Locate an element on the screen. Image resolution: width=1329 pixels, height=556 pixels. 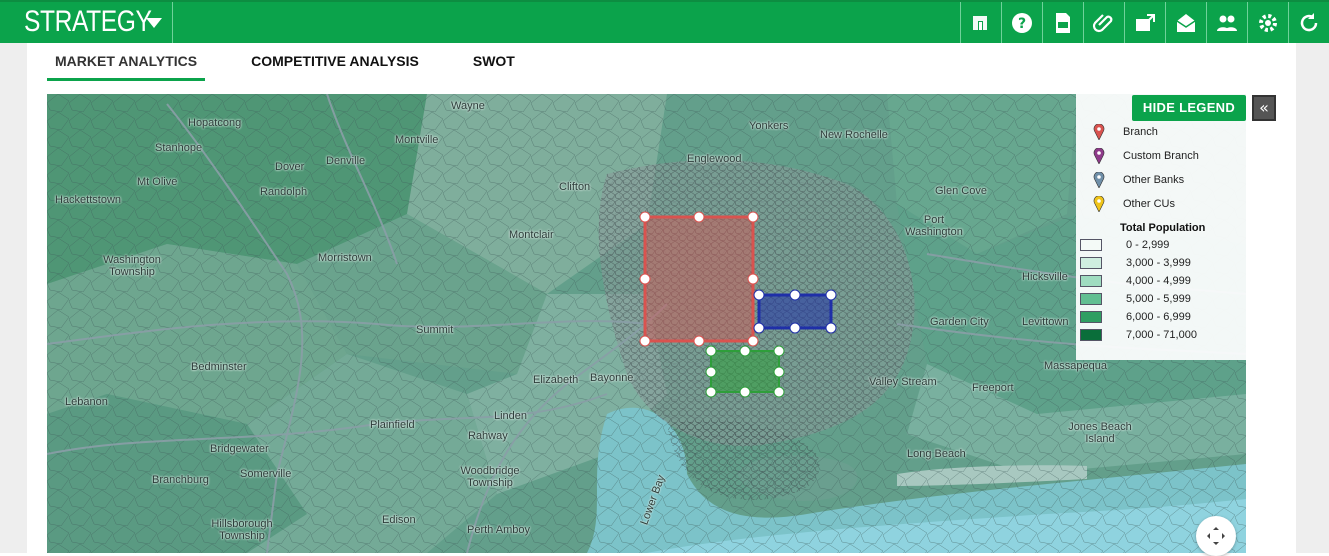
map-label: Montclair is located at coordinates (531, 235).